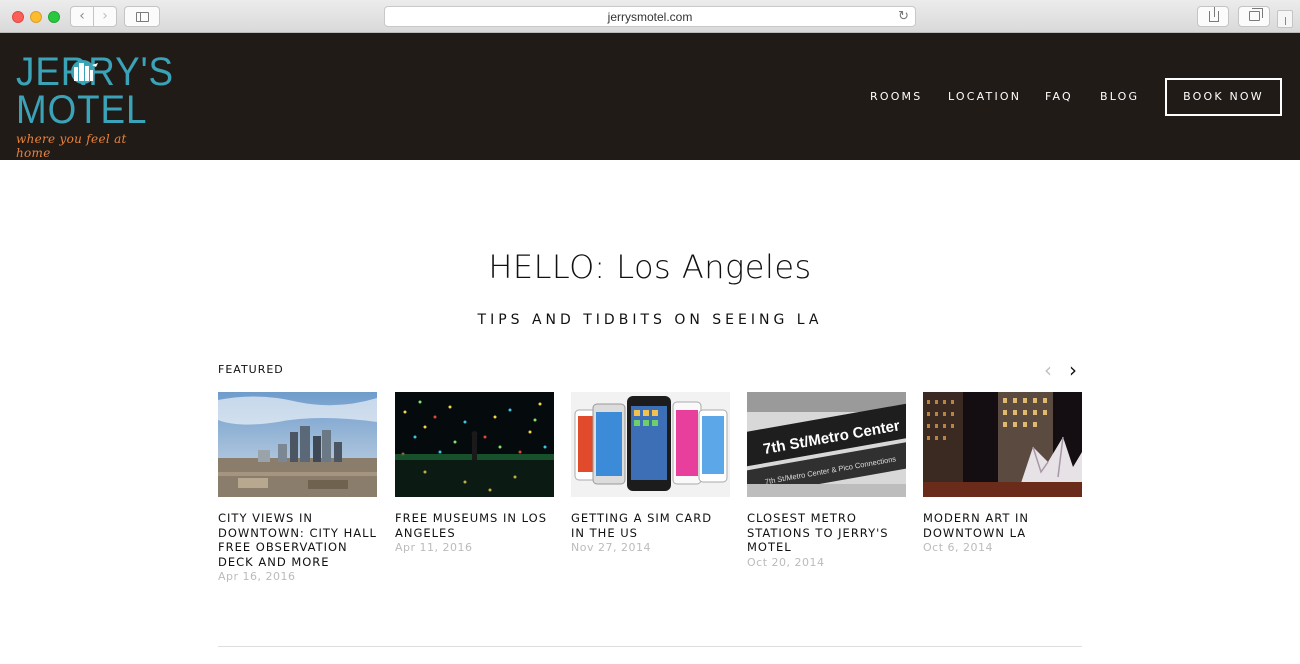 The image size is (1300, 664). I want to click on browser-toolbar: ‹ › jerrysmotel.com ↻, so click(650, 16).